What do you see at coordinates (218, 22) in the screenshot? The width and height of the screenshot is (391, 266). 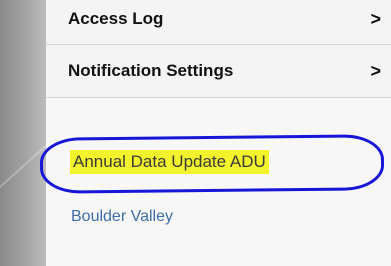 I see `menu-item-access-log: Access Log >` at bounding box center [218, 22].